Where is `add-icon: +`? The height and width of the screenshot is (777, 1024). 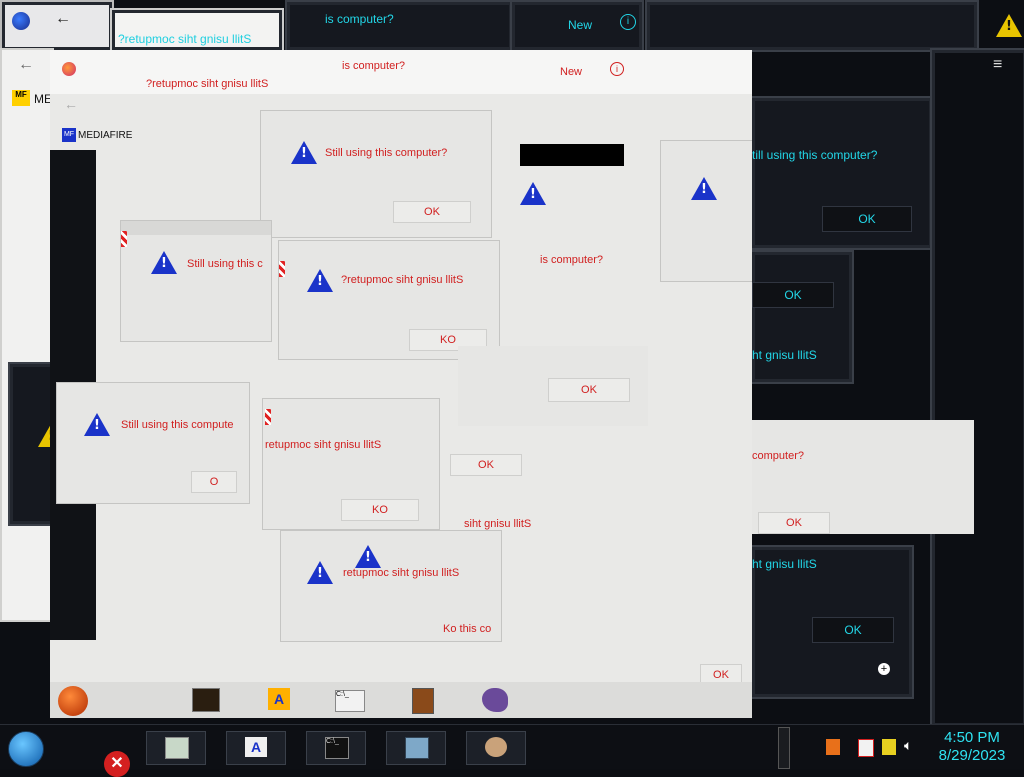 add-icon: + is located at coordinates (884, 669).